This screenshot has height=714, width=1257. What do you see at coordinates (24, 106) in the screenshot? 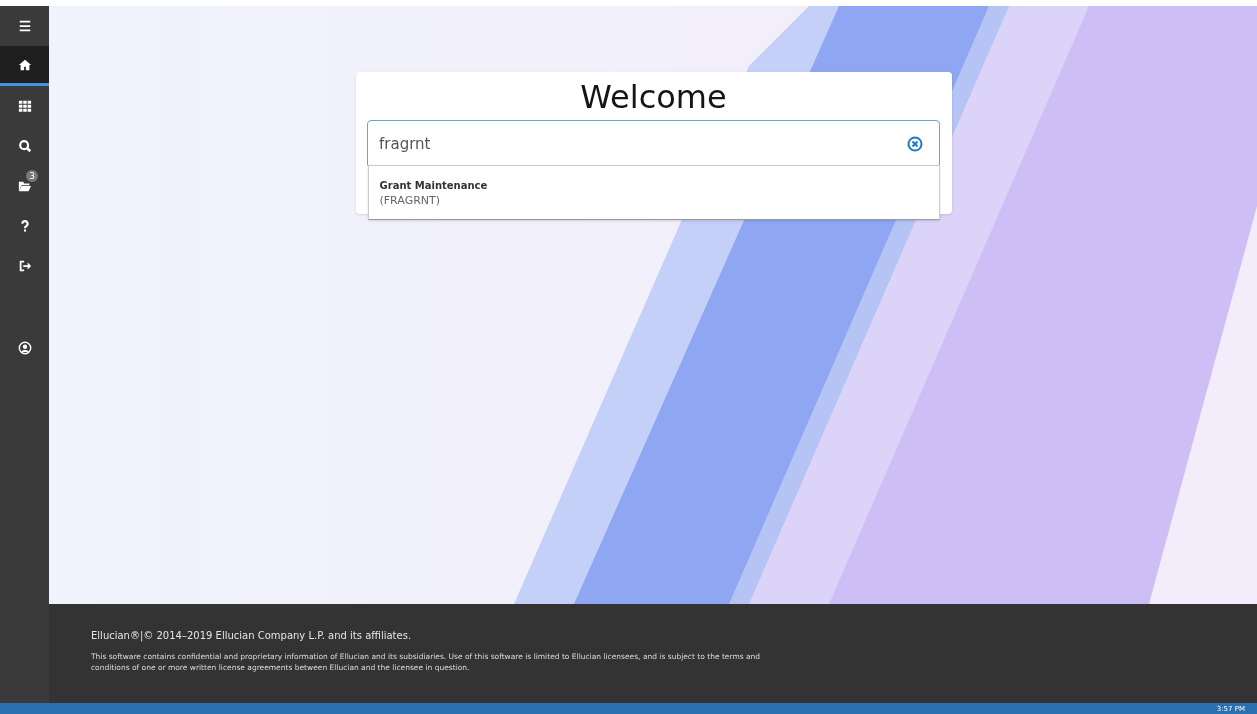
I see `grid-icon` at bounding box center [24, 106].